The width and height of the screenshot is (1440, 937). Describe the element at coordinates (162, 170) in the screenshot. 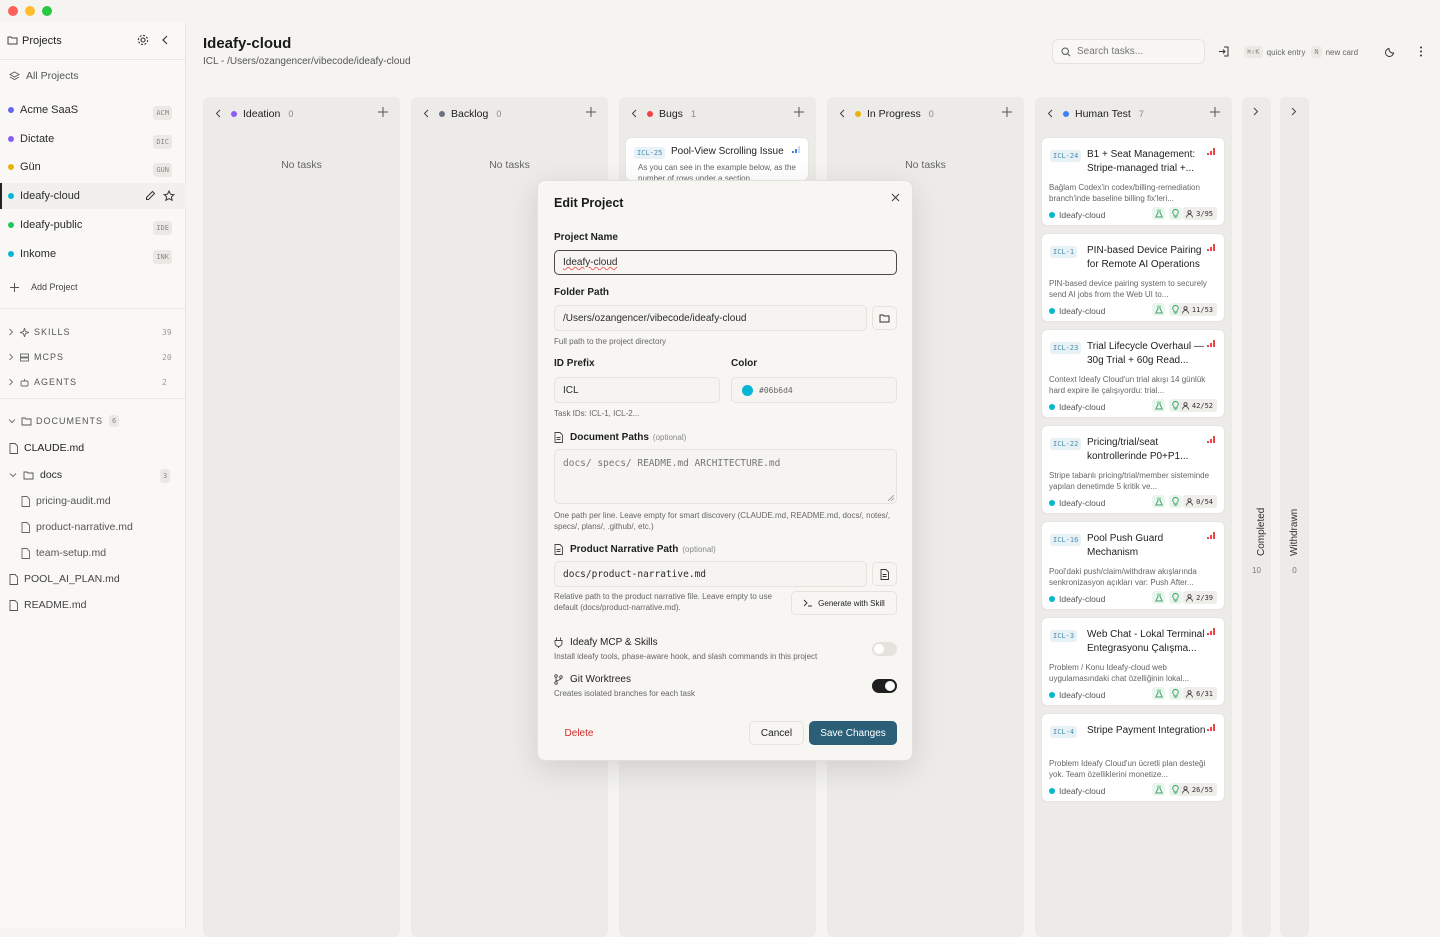

I see `project-code-badge: GUN` at that location.